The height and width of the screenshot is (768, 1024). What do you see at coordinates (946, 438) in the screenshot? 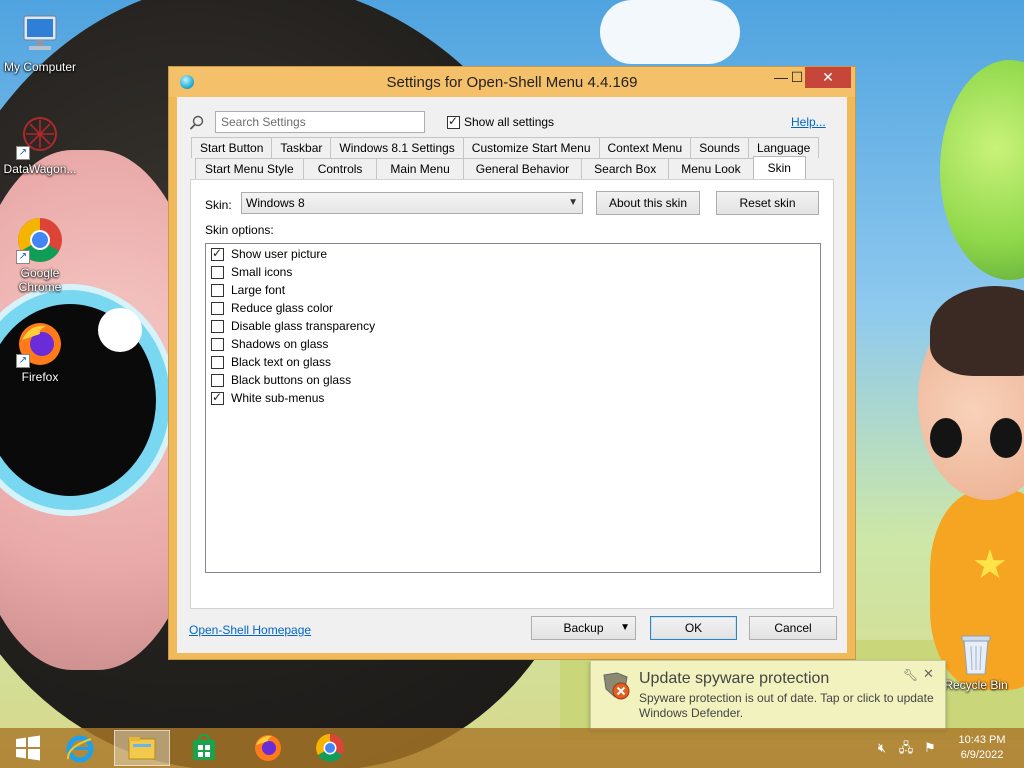
I see `wallpaper-kid-eye-left` at bounding box center [946, 438].